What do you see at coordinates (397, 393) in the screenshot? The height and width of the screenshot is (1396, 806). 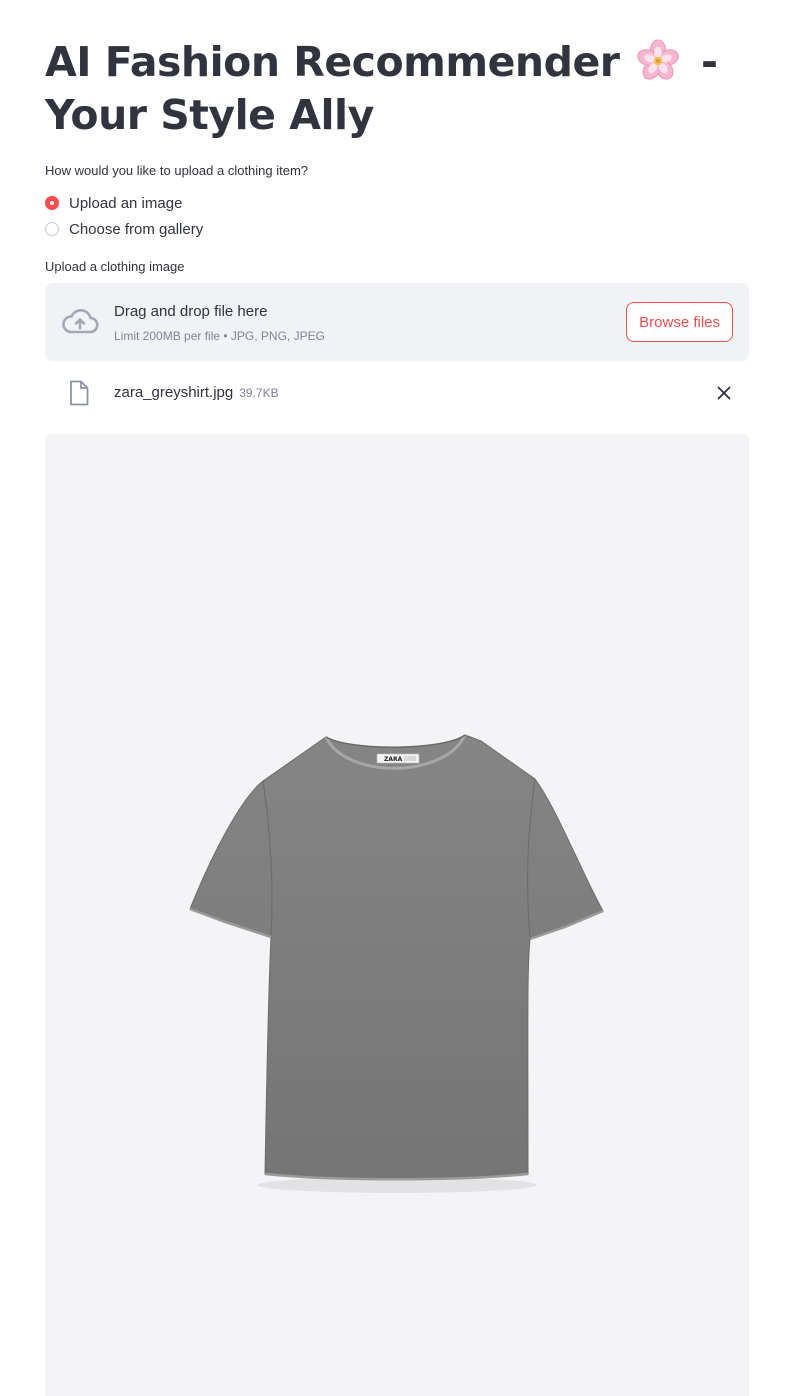 I see `uploaded-file-row: zara_greyshirt.jpg 39.7KB` at bounding box center [397, 393].